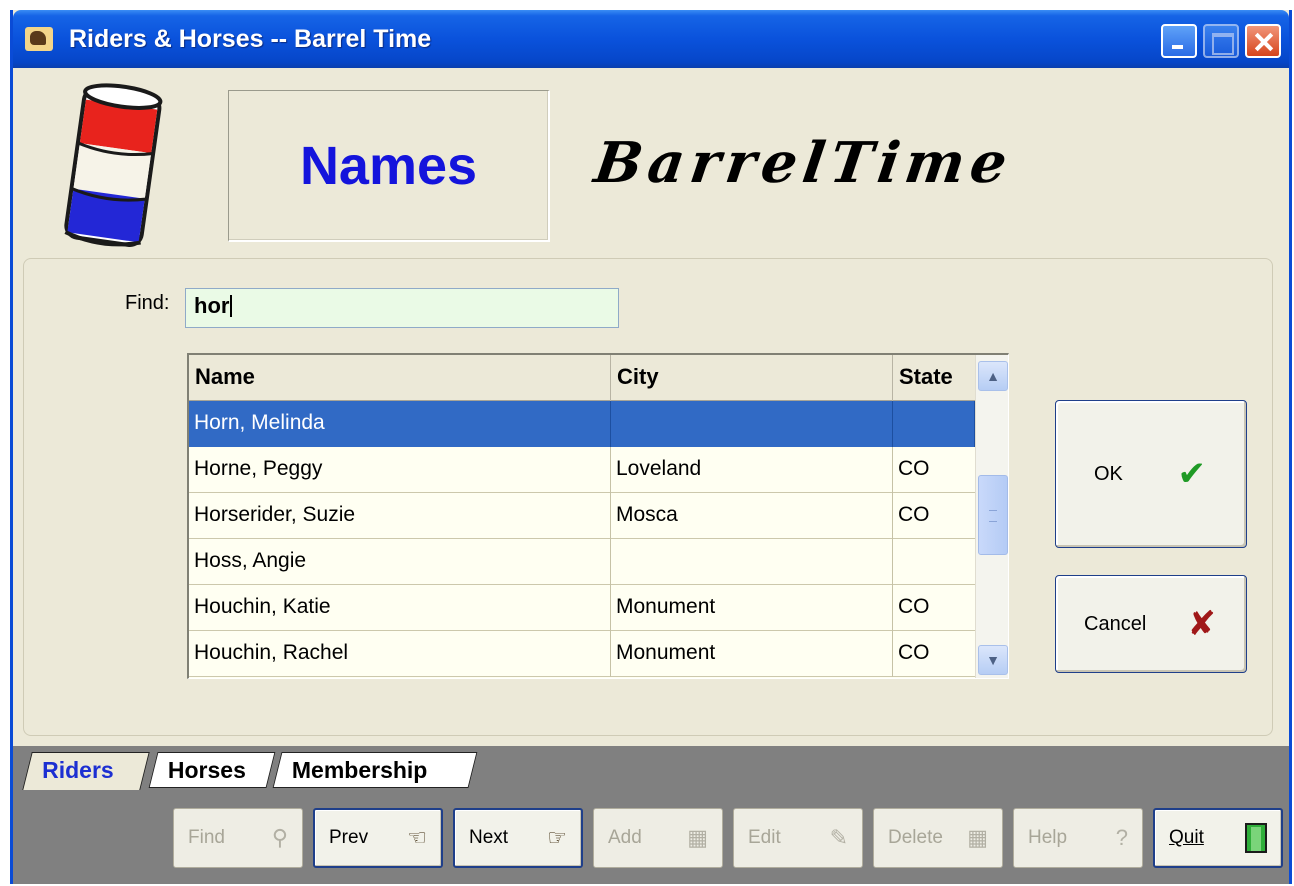  I want to click on brand-logo-text: BarrelTime, so click(803, 163).